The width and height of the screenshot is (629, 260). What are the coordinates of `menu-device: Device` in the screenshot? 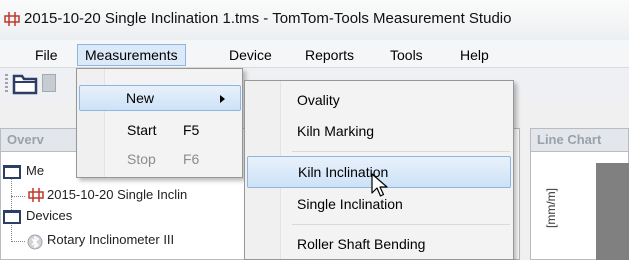 It's located at (250, 55).